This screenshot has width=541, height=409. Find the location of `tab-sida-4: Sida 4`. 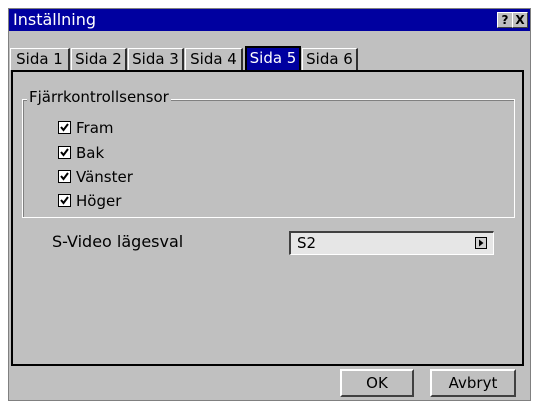

tab-sida-4: Sida 4 is located at coordinates (214, 59).